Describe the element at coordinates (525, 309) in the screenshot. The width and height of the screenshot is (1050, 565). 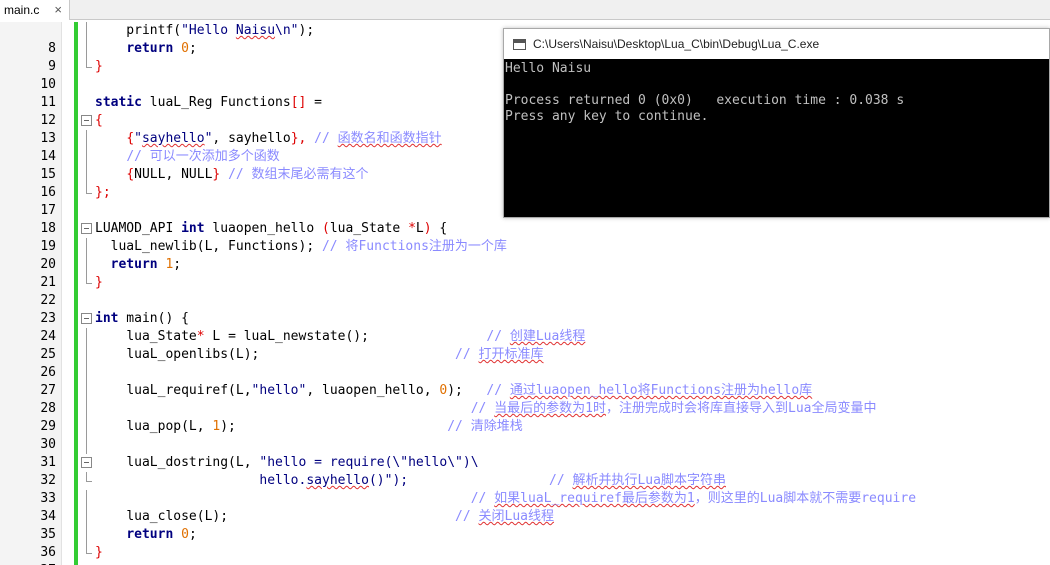
I see `code-line: 23` at that location.